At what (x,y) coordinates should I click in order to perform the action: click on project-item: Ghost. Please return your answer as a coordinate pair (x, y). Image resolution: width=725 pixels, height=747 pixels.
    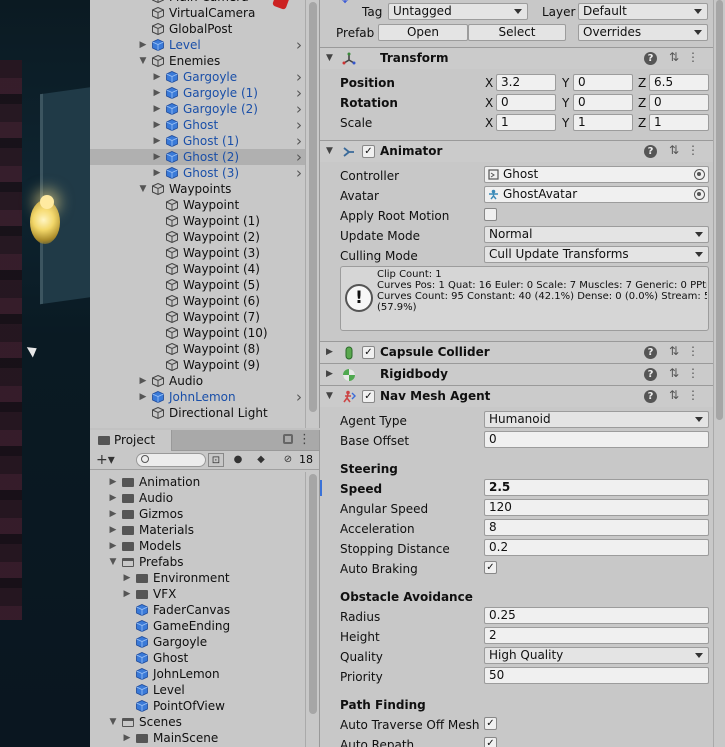
    Looking at the image, I should click on (197, 658).